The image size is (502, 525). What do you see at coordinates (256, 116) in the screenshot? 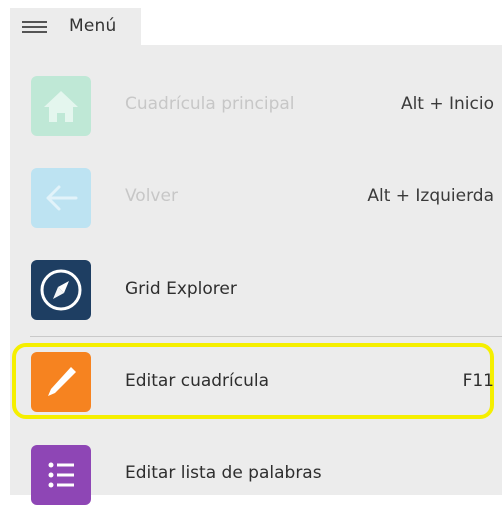
I see `menu-item-main-grid: Cuadrícula principal Alt + Inicio` at bounding box center [256, 116].